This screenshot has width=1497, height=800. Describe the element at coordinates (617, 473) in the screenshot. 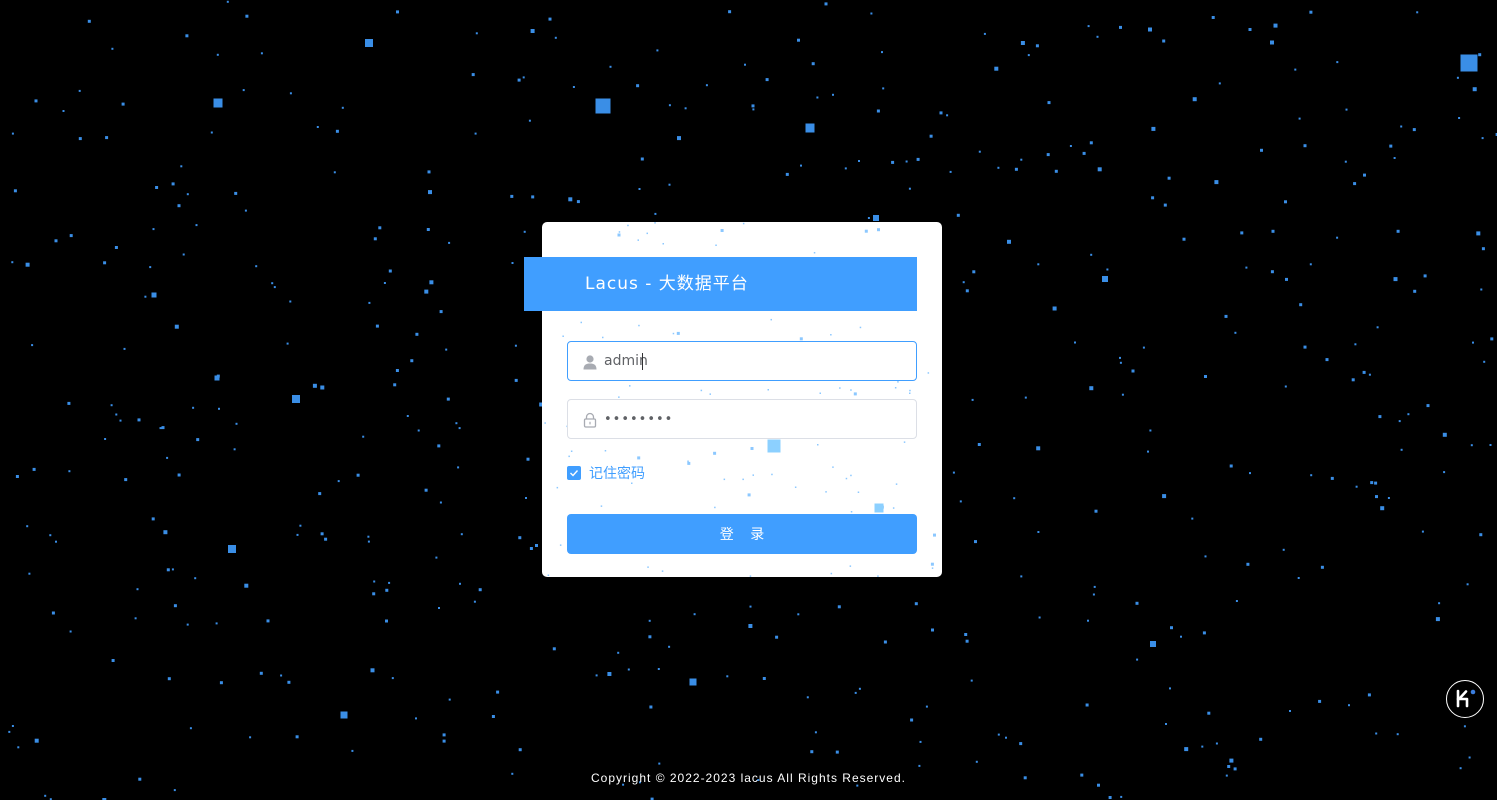

I see `remember-password-label: 记住密码` at that location.